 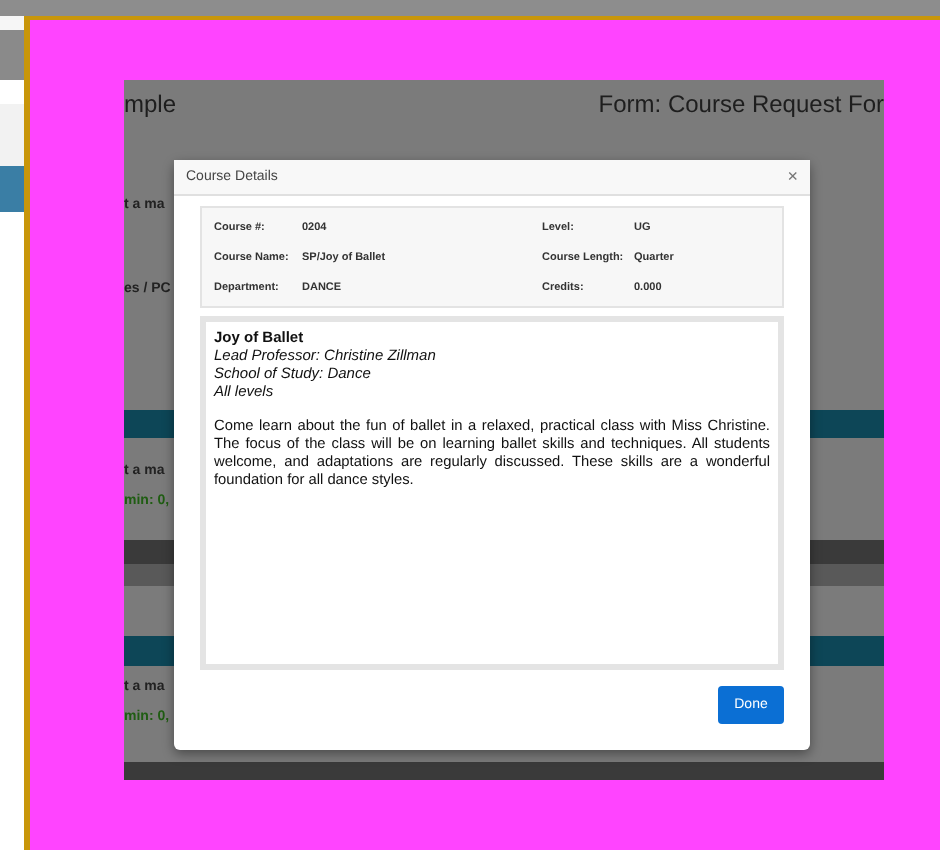 I want to click on page-title: mple, so click(x=150, y=104).